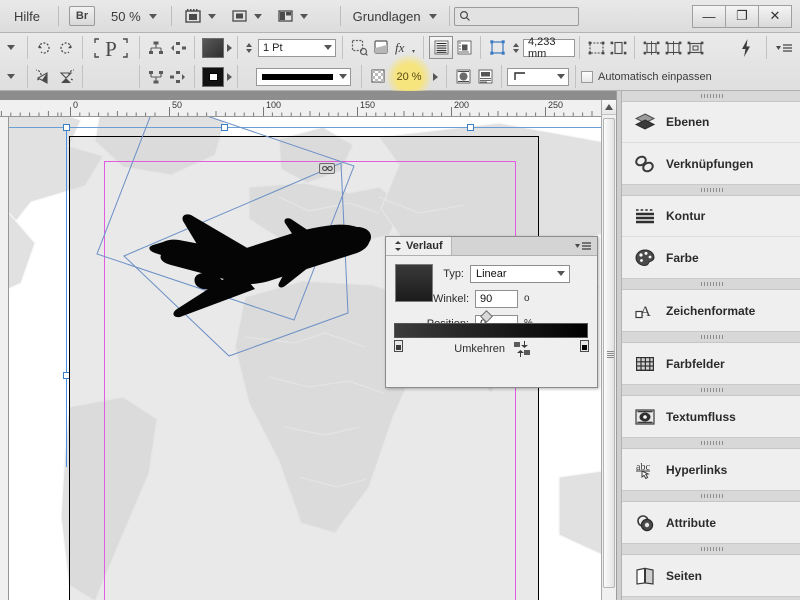 The height and width of the screenshot is (600, 800). What do you see at coordinates (82, 16) in the screenshot?
I see `bridge-icon: Br` at bounding box center [82, 16].